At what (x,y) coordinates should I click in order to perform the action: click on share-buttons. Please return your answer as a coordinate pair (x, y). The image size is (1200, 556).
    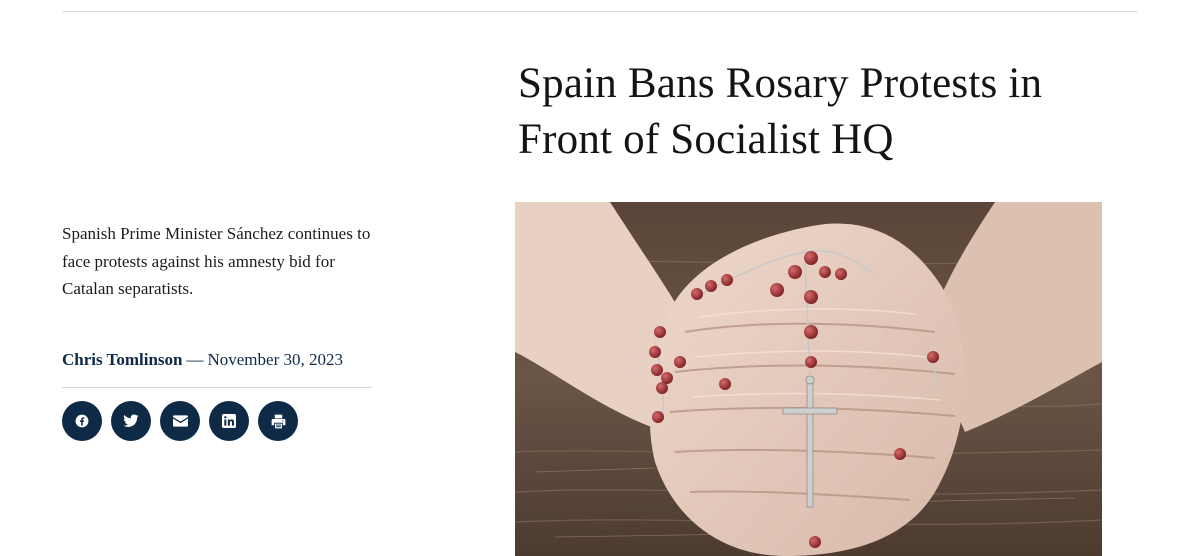
    Looking at the image, I should click on (180, 421).